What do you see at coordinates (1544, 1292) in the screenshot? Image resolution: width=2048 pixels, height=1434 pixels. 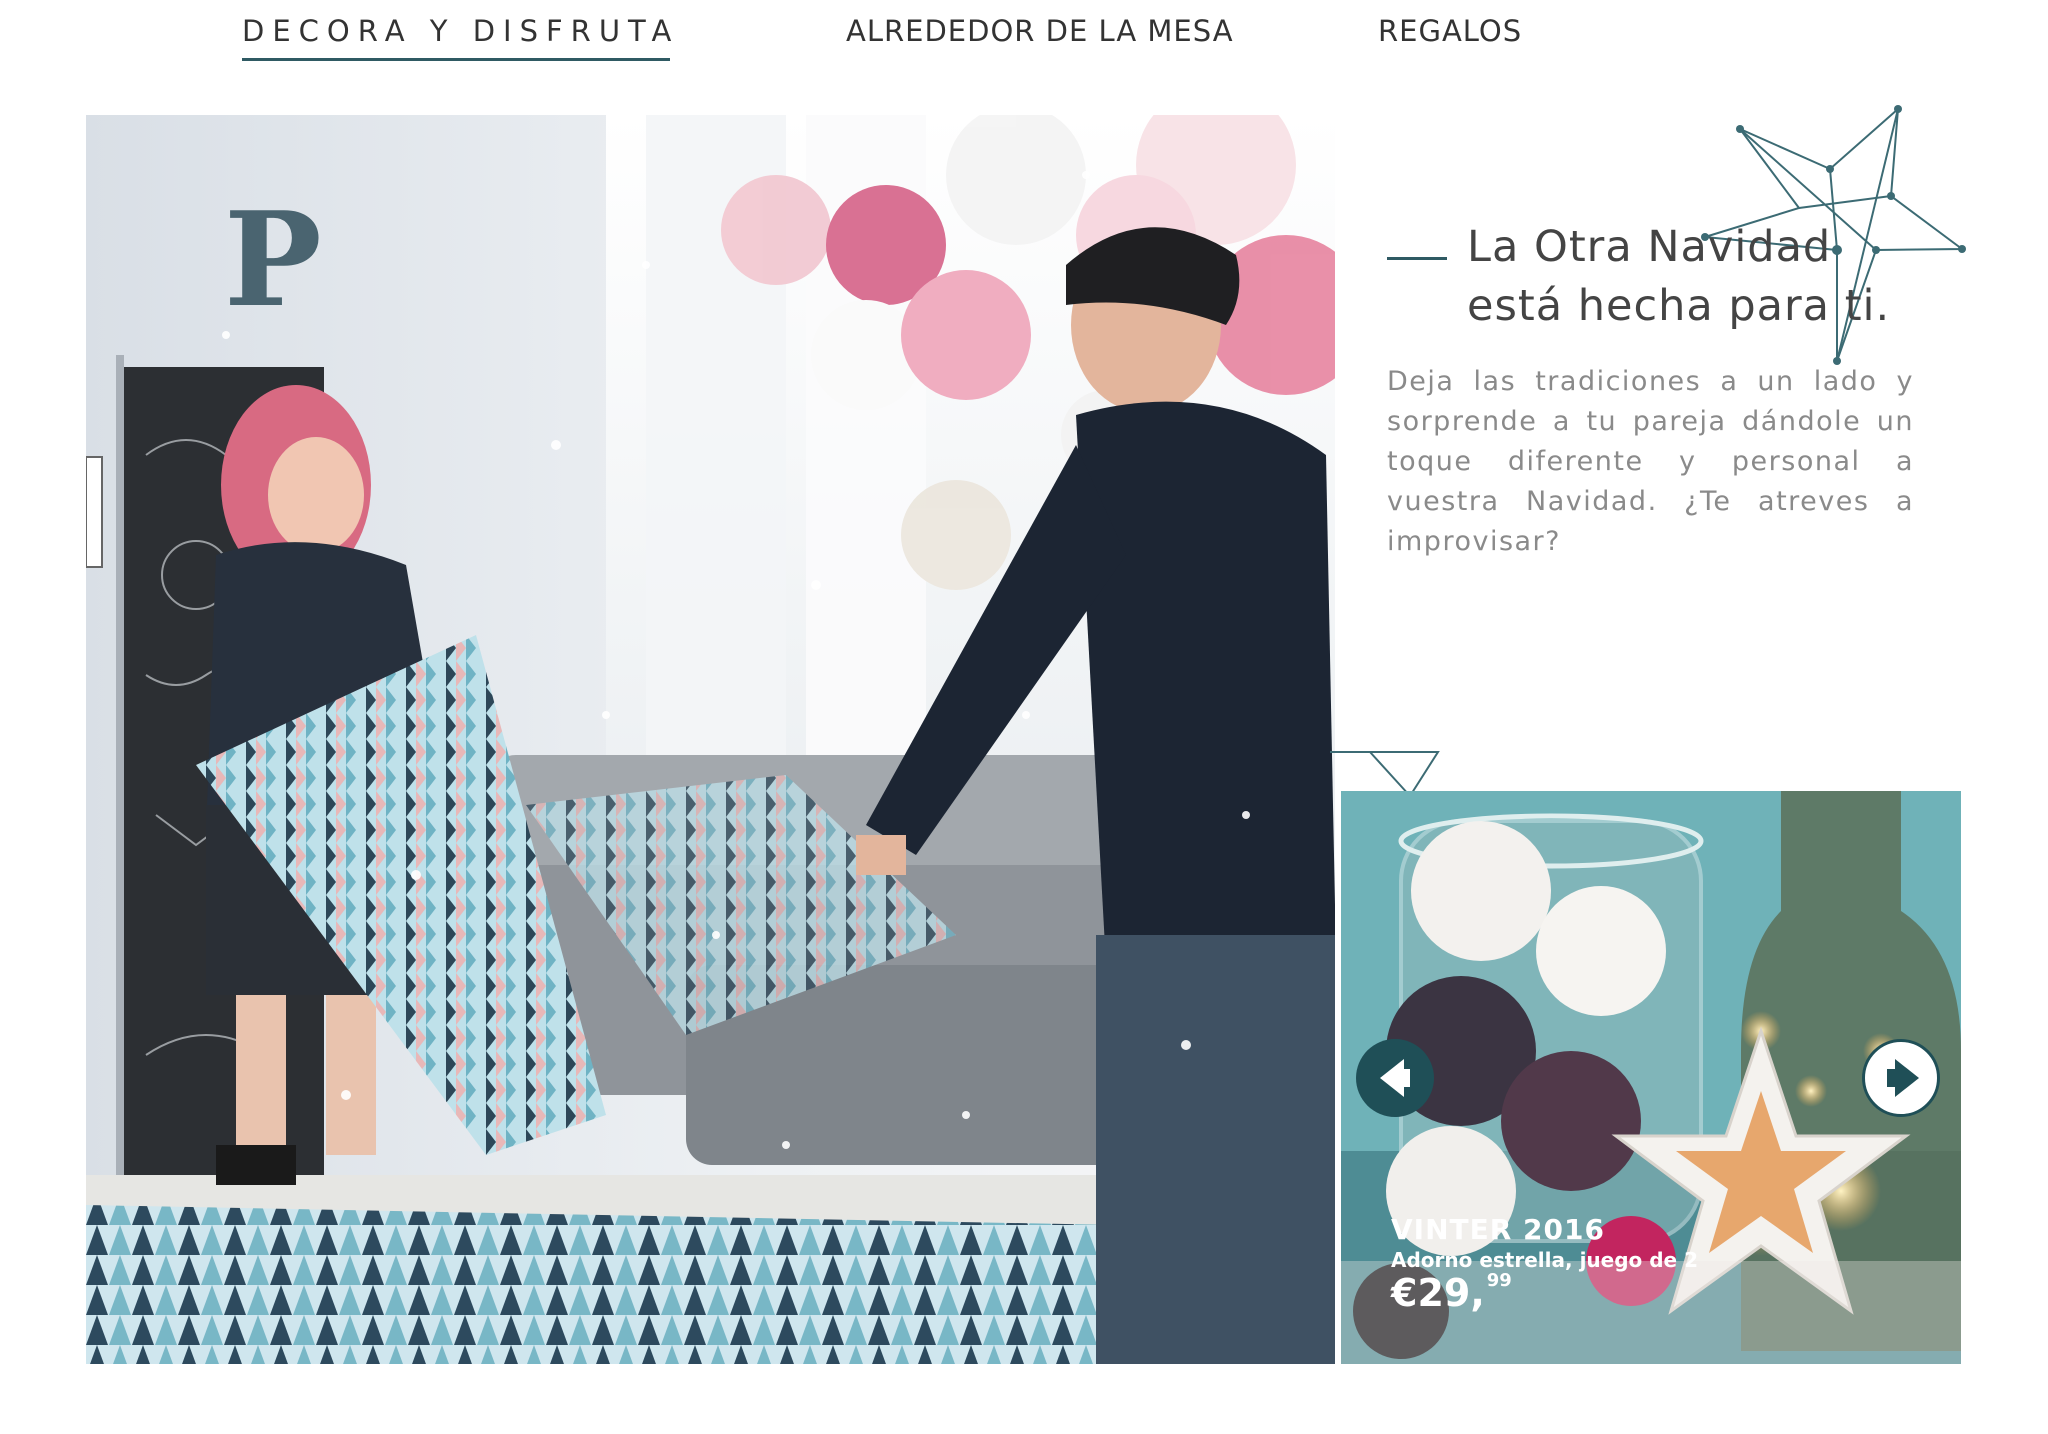 I see `product-price: €29, 99` at bounding box center [1544, 1292].